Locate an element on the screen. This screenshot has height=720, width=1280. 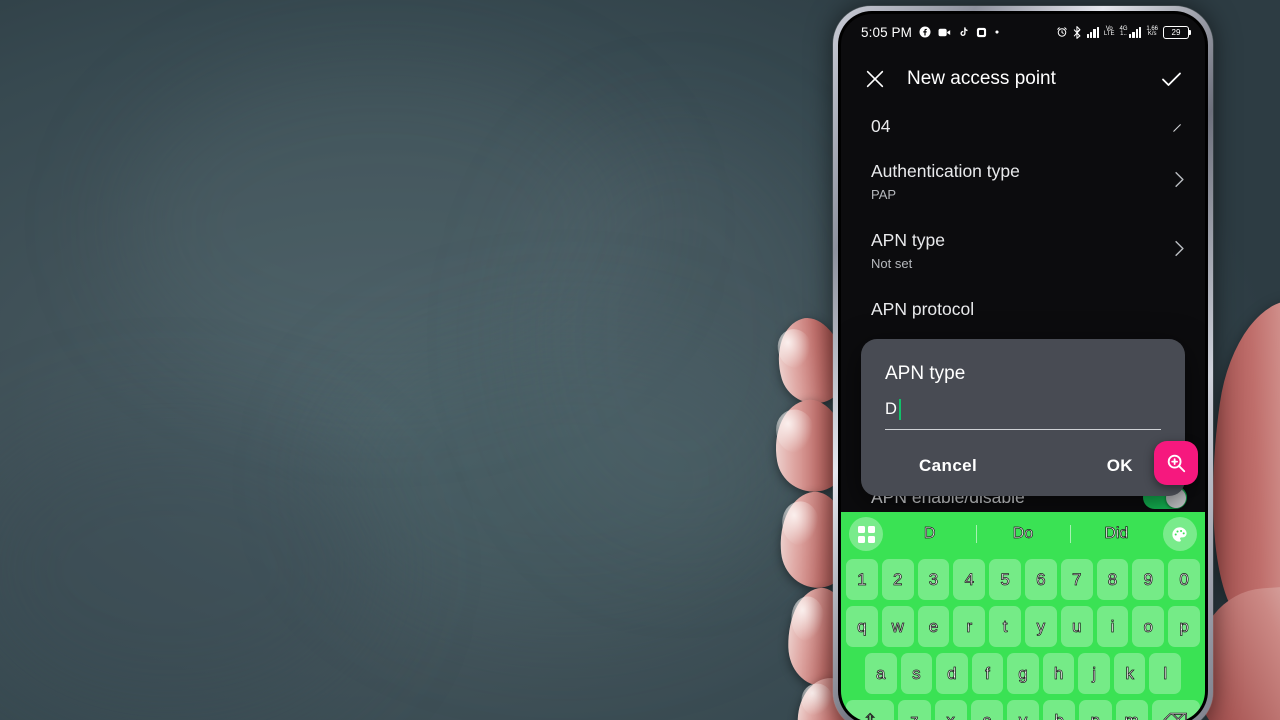
key-w: w is located at coordinates (897, 626).